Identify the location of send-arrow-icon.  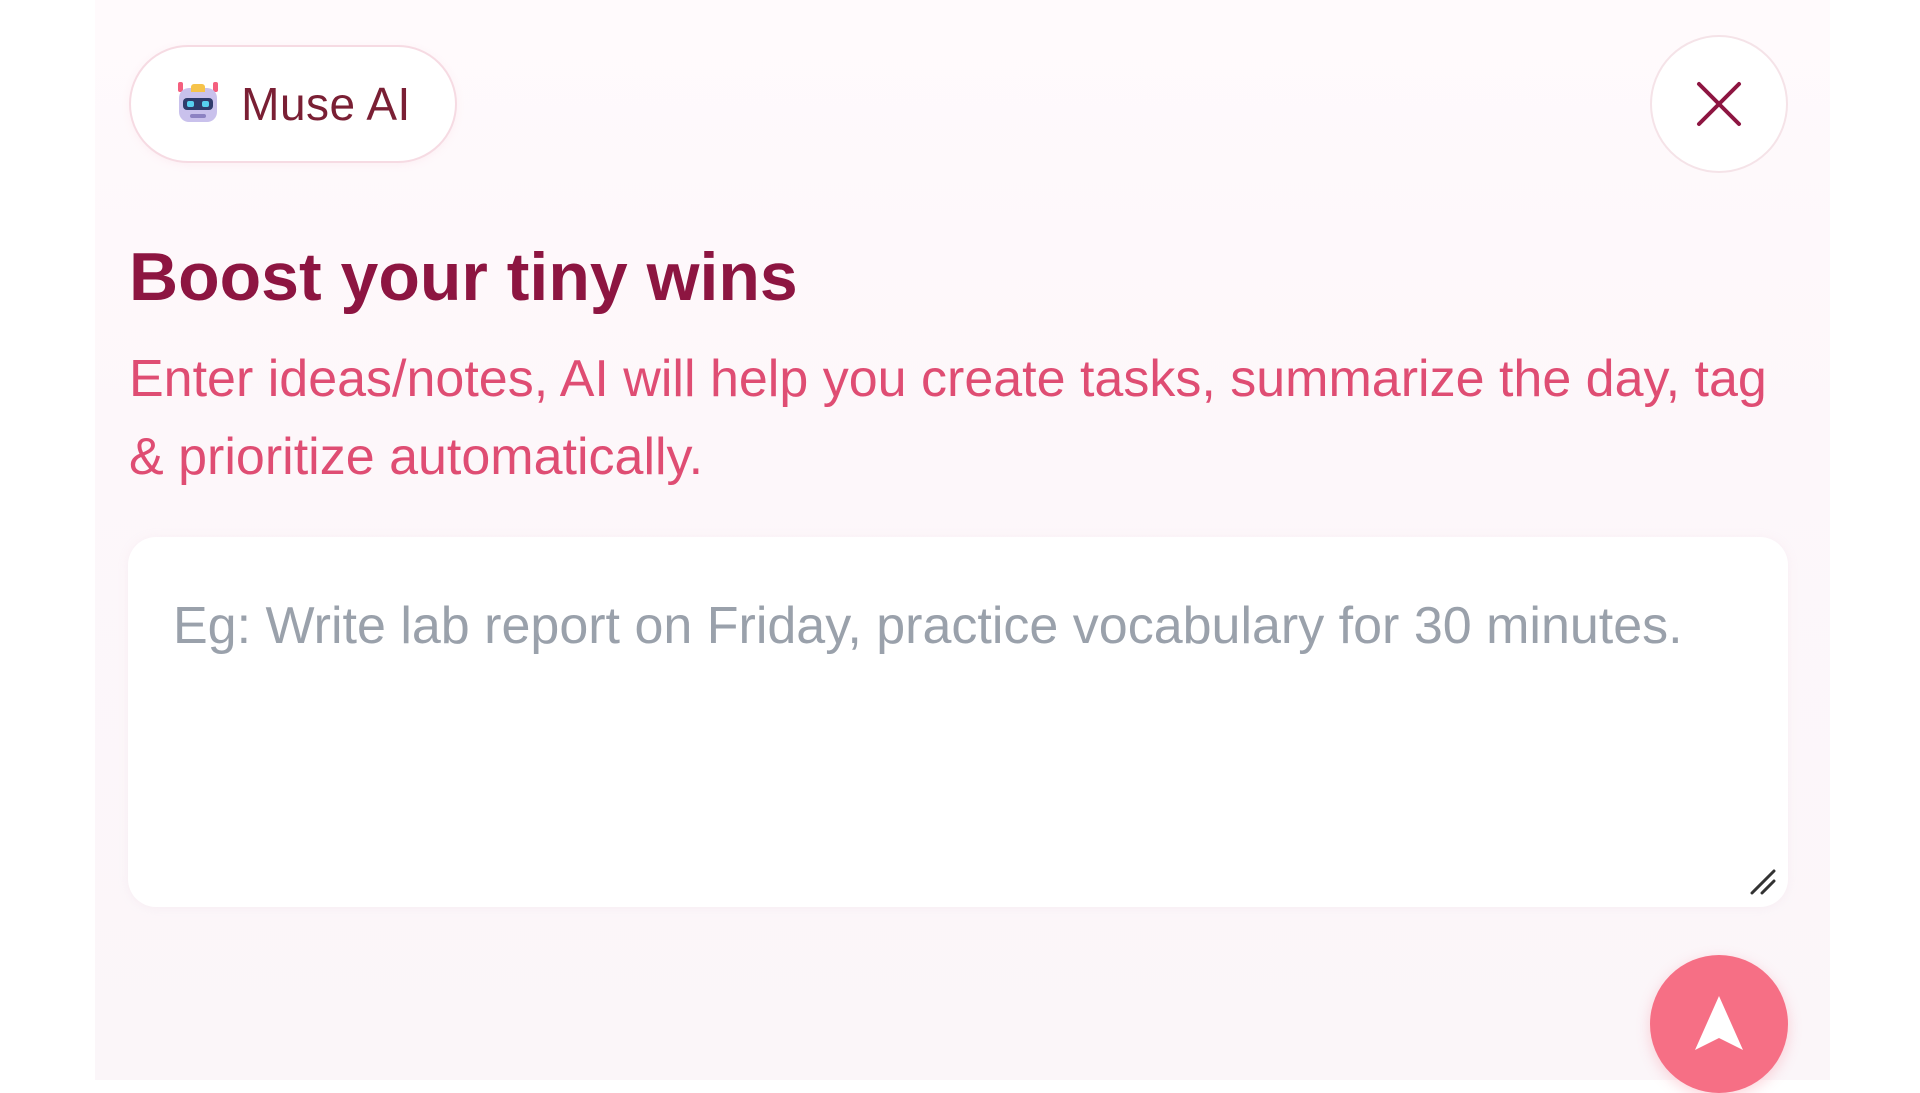
(1719, 1023).